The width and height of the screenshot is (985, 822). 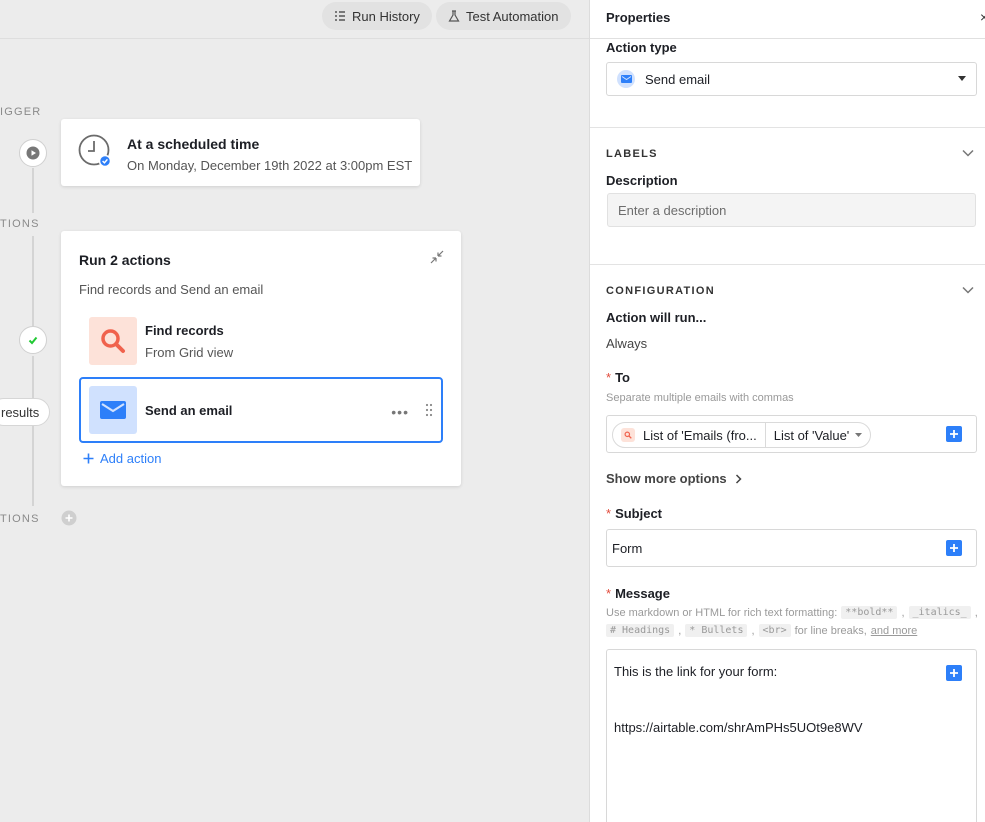 I want to click on to-label-text: To, so click(x=622, y=377).